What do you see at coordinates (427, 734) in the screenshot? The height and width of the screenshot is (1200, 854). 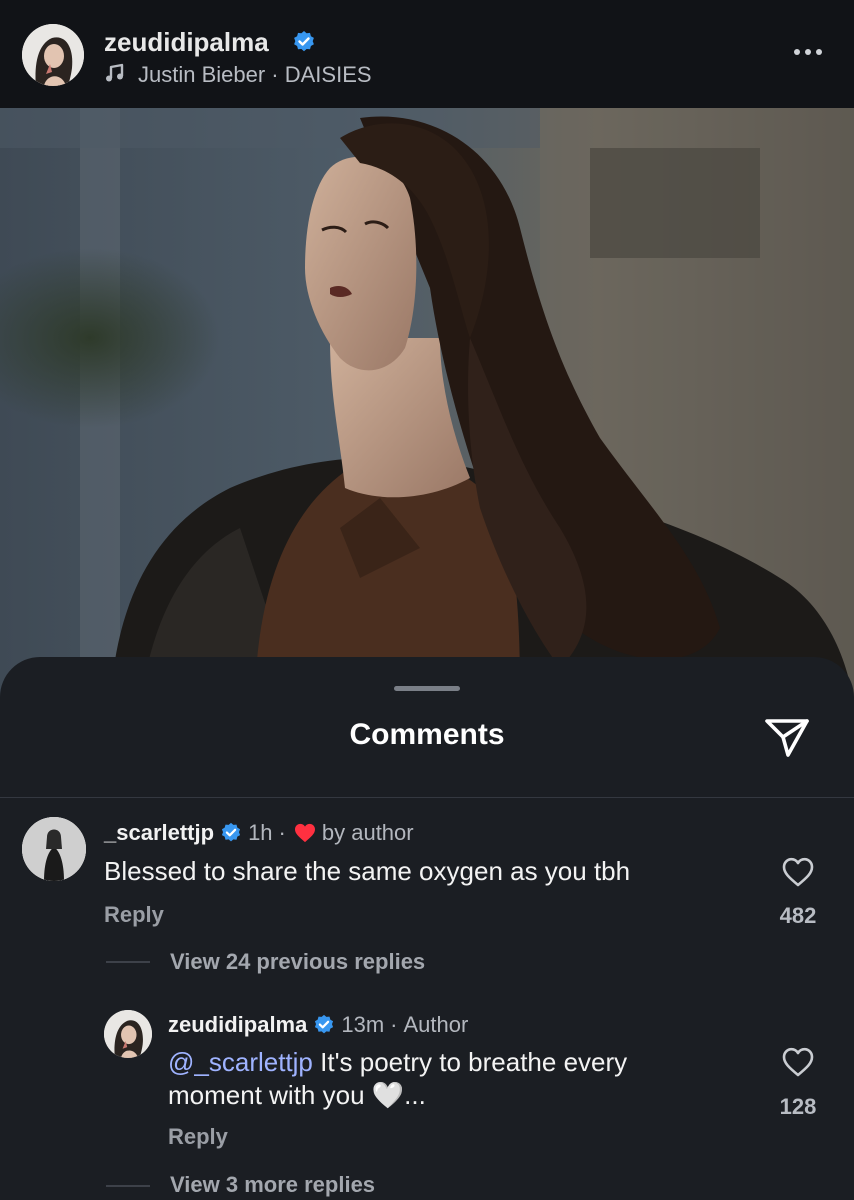 I see `comments-title: Comments` at bounding box center [427, 734].